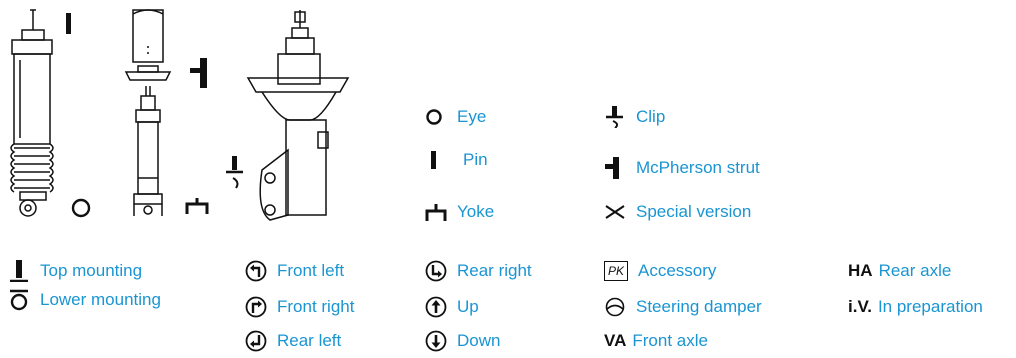 The height and width of the screenshot is (358, 1016). I want to click on turn-right-arrow-icon, so click(256, 307).